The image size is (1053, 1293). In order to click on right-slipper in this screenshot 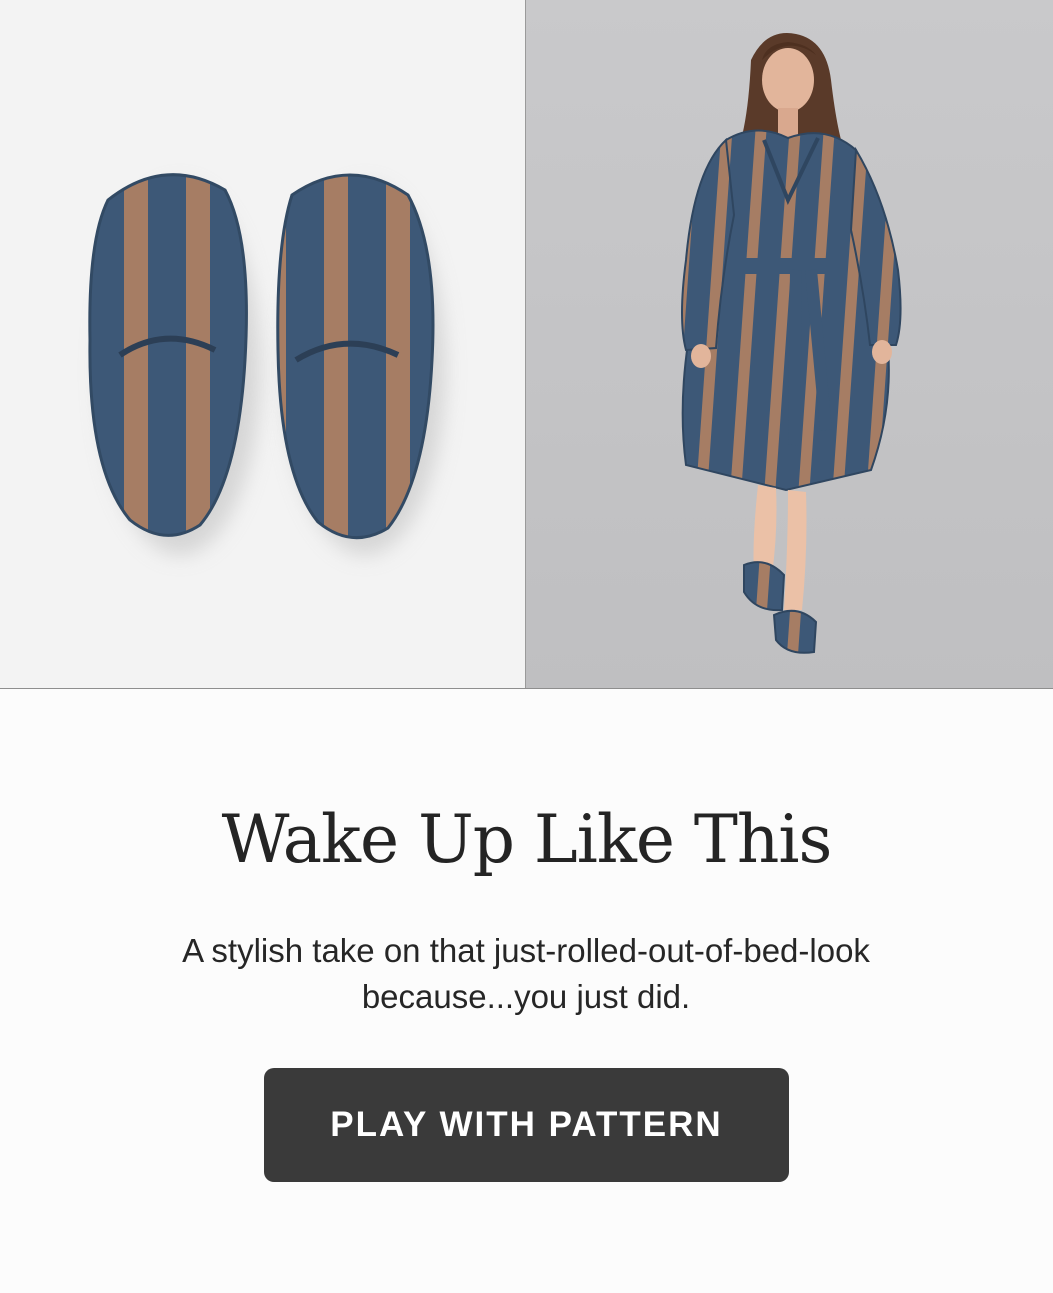, I will do `click(355, 356)`.